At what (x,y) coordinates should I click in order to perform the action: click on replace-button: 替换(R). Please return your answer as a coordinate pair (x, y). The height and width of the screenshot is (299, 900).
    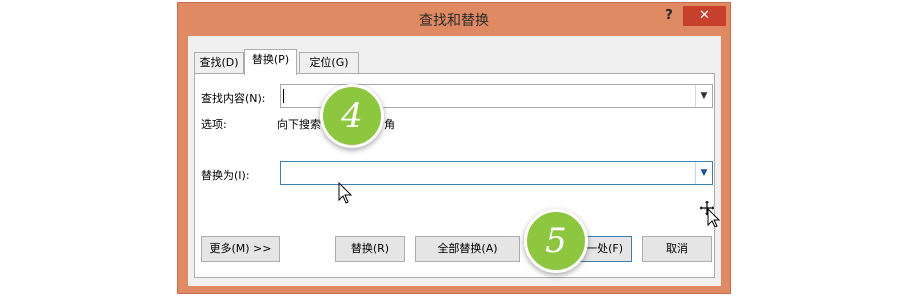
    Looking at the image, I should click on (370, 249).